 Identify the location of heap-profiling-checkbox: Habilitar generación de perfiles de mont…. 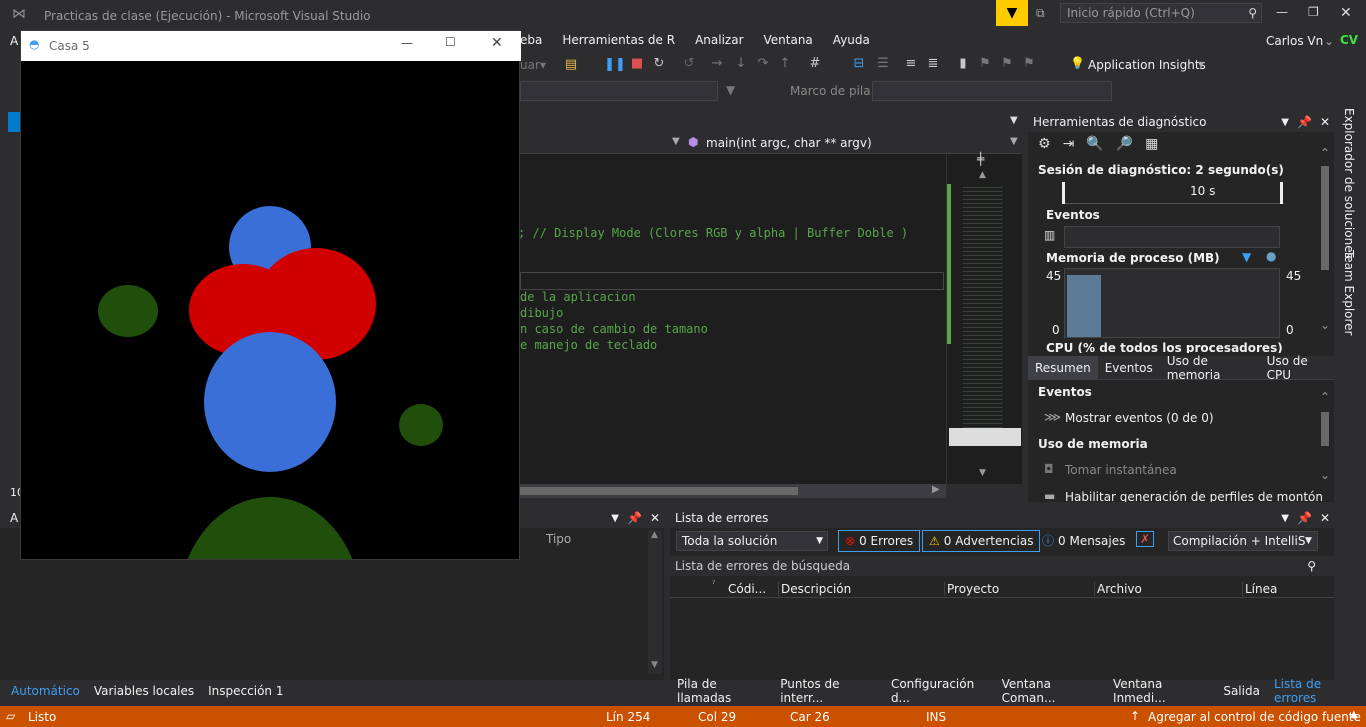
(1195, 496).